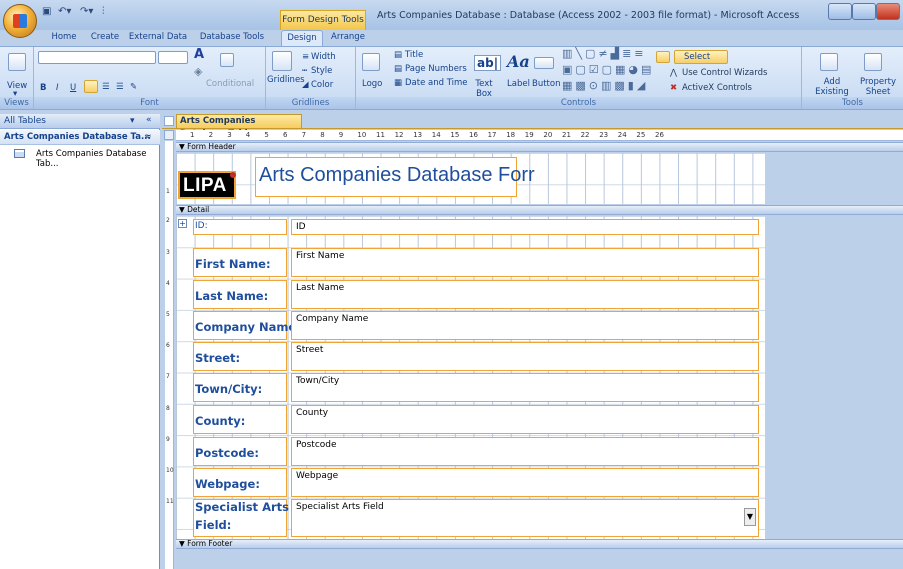 This screenshot has width=903, height=569. Describe the element at coordinates (436, 69) in the screenshot. I see `page-numbers-button: Page Numbers` at that location.